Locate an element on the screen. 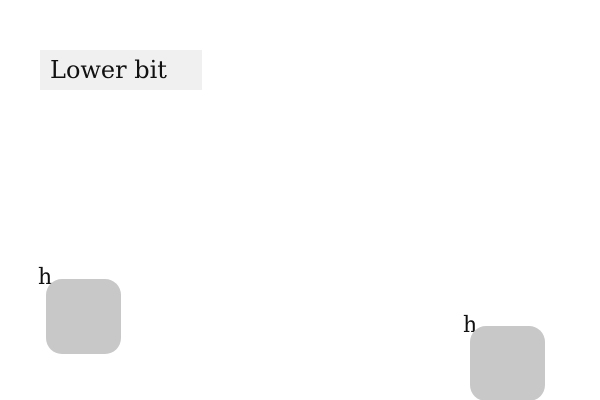 The height and width of the screenshot is (400, 600). lower-bit-label-box: Lower bit is located at coordinates (121, 70).